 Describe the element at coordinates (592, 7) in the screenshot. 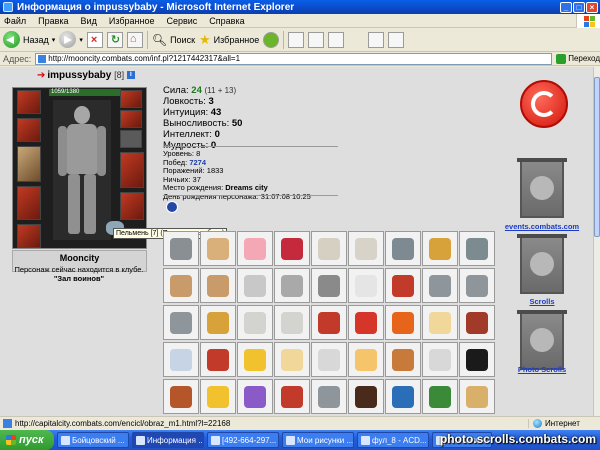

I see `close-button: ×` at that location.